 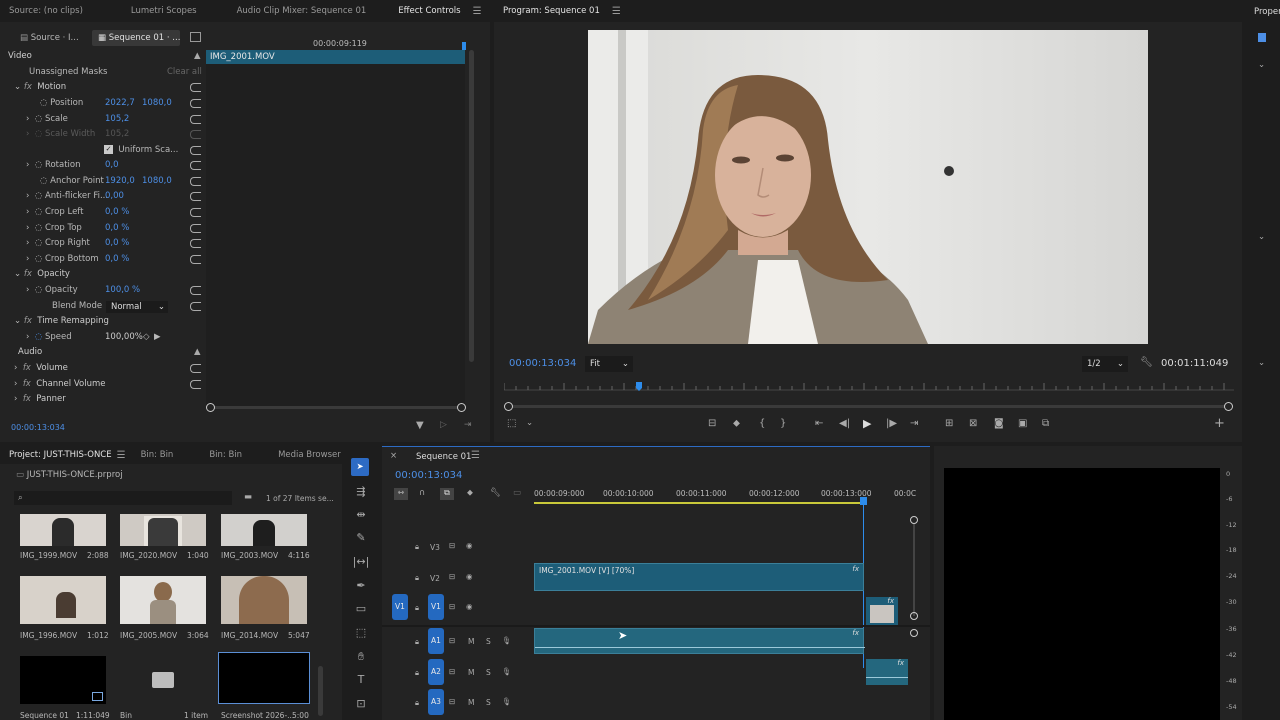 I want to click on track-select-tool-icon: ⇶, so click(x=361, y=494).